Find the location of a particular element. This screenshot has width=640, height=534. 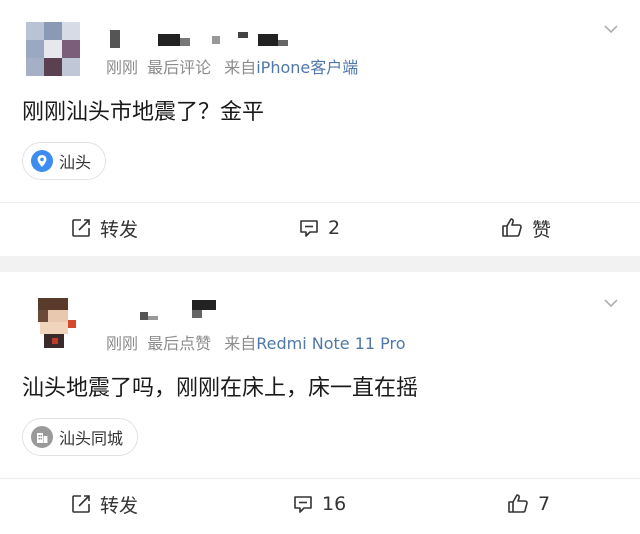

tag-label: 汕头 is located at coordinates (75, 162).